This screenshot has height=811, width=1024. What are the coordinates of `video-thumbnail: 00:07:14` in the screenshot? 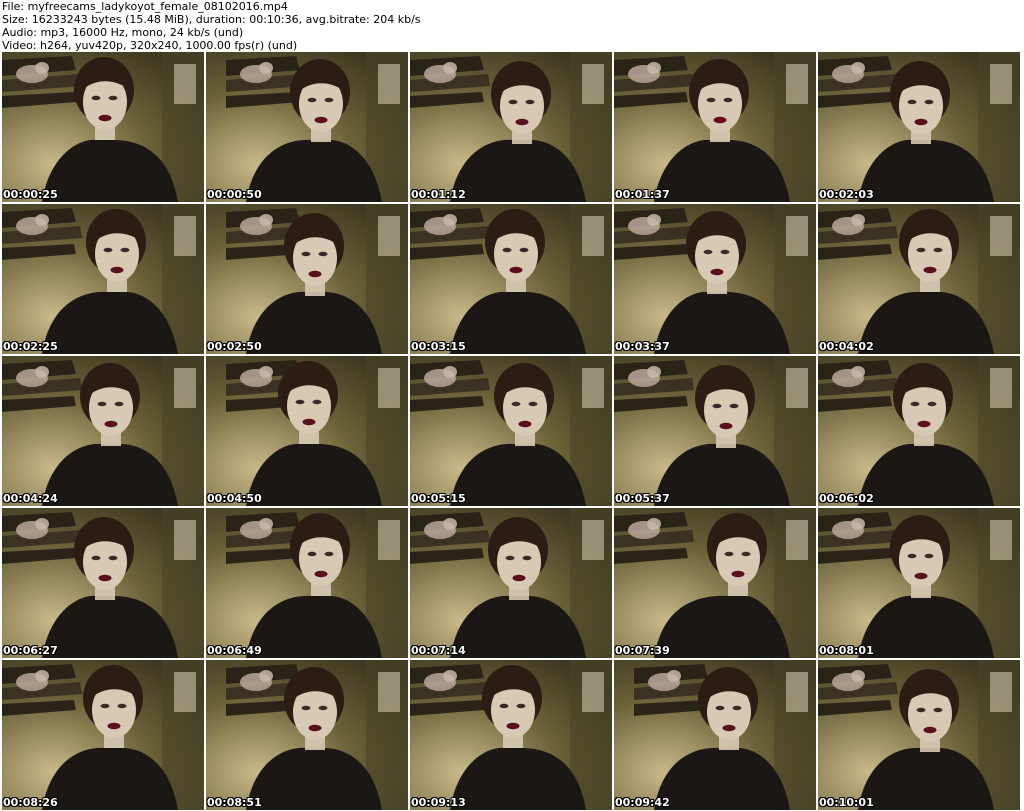 It's located at (511, 583).